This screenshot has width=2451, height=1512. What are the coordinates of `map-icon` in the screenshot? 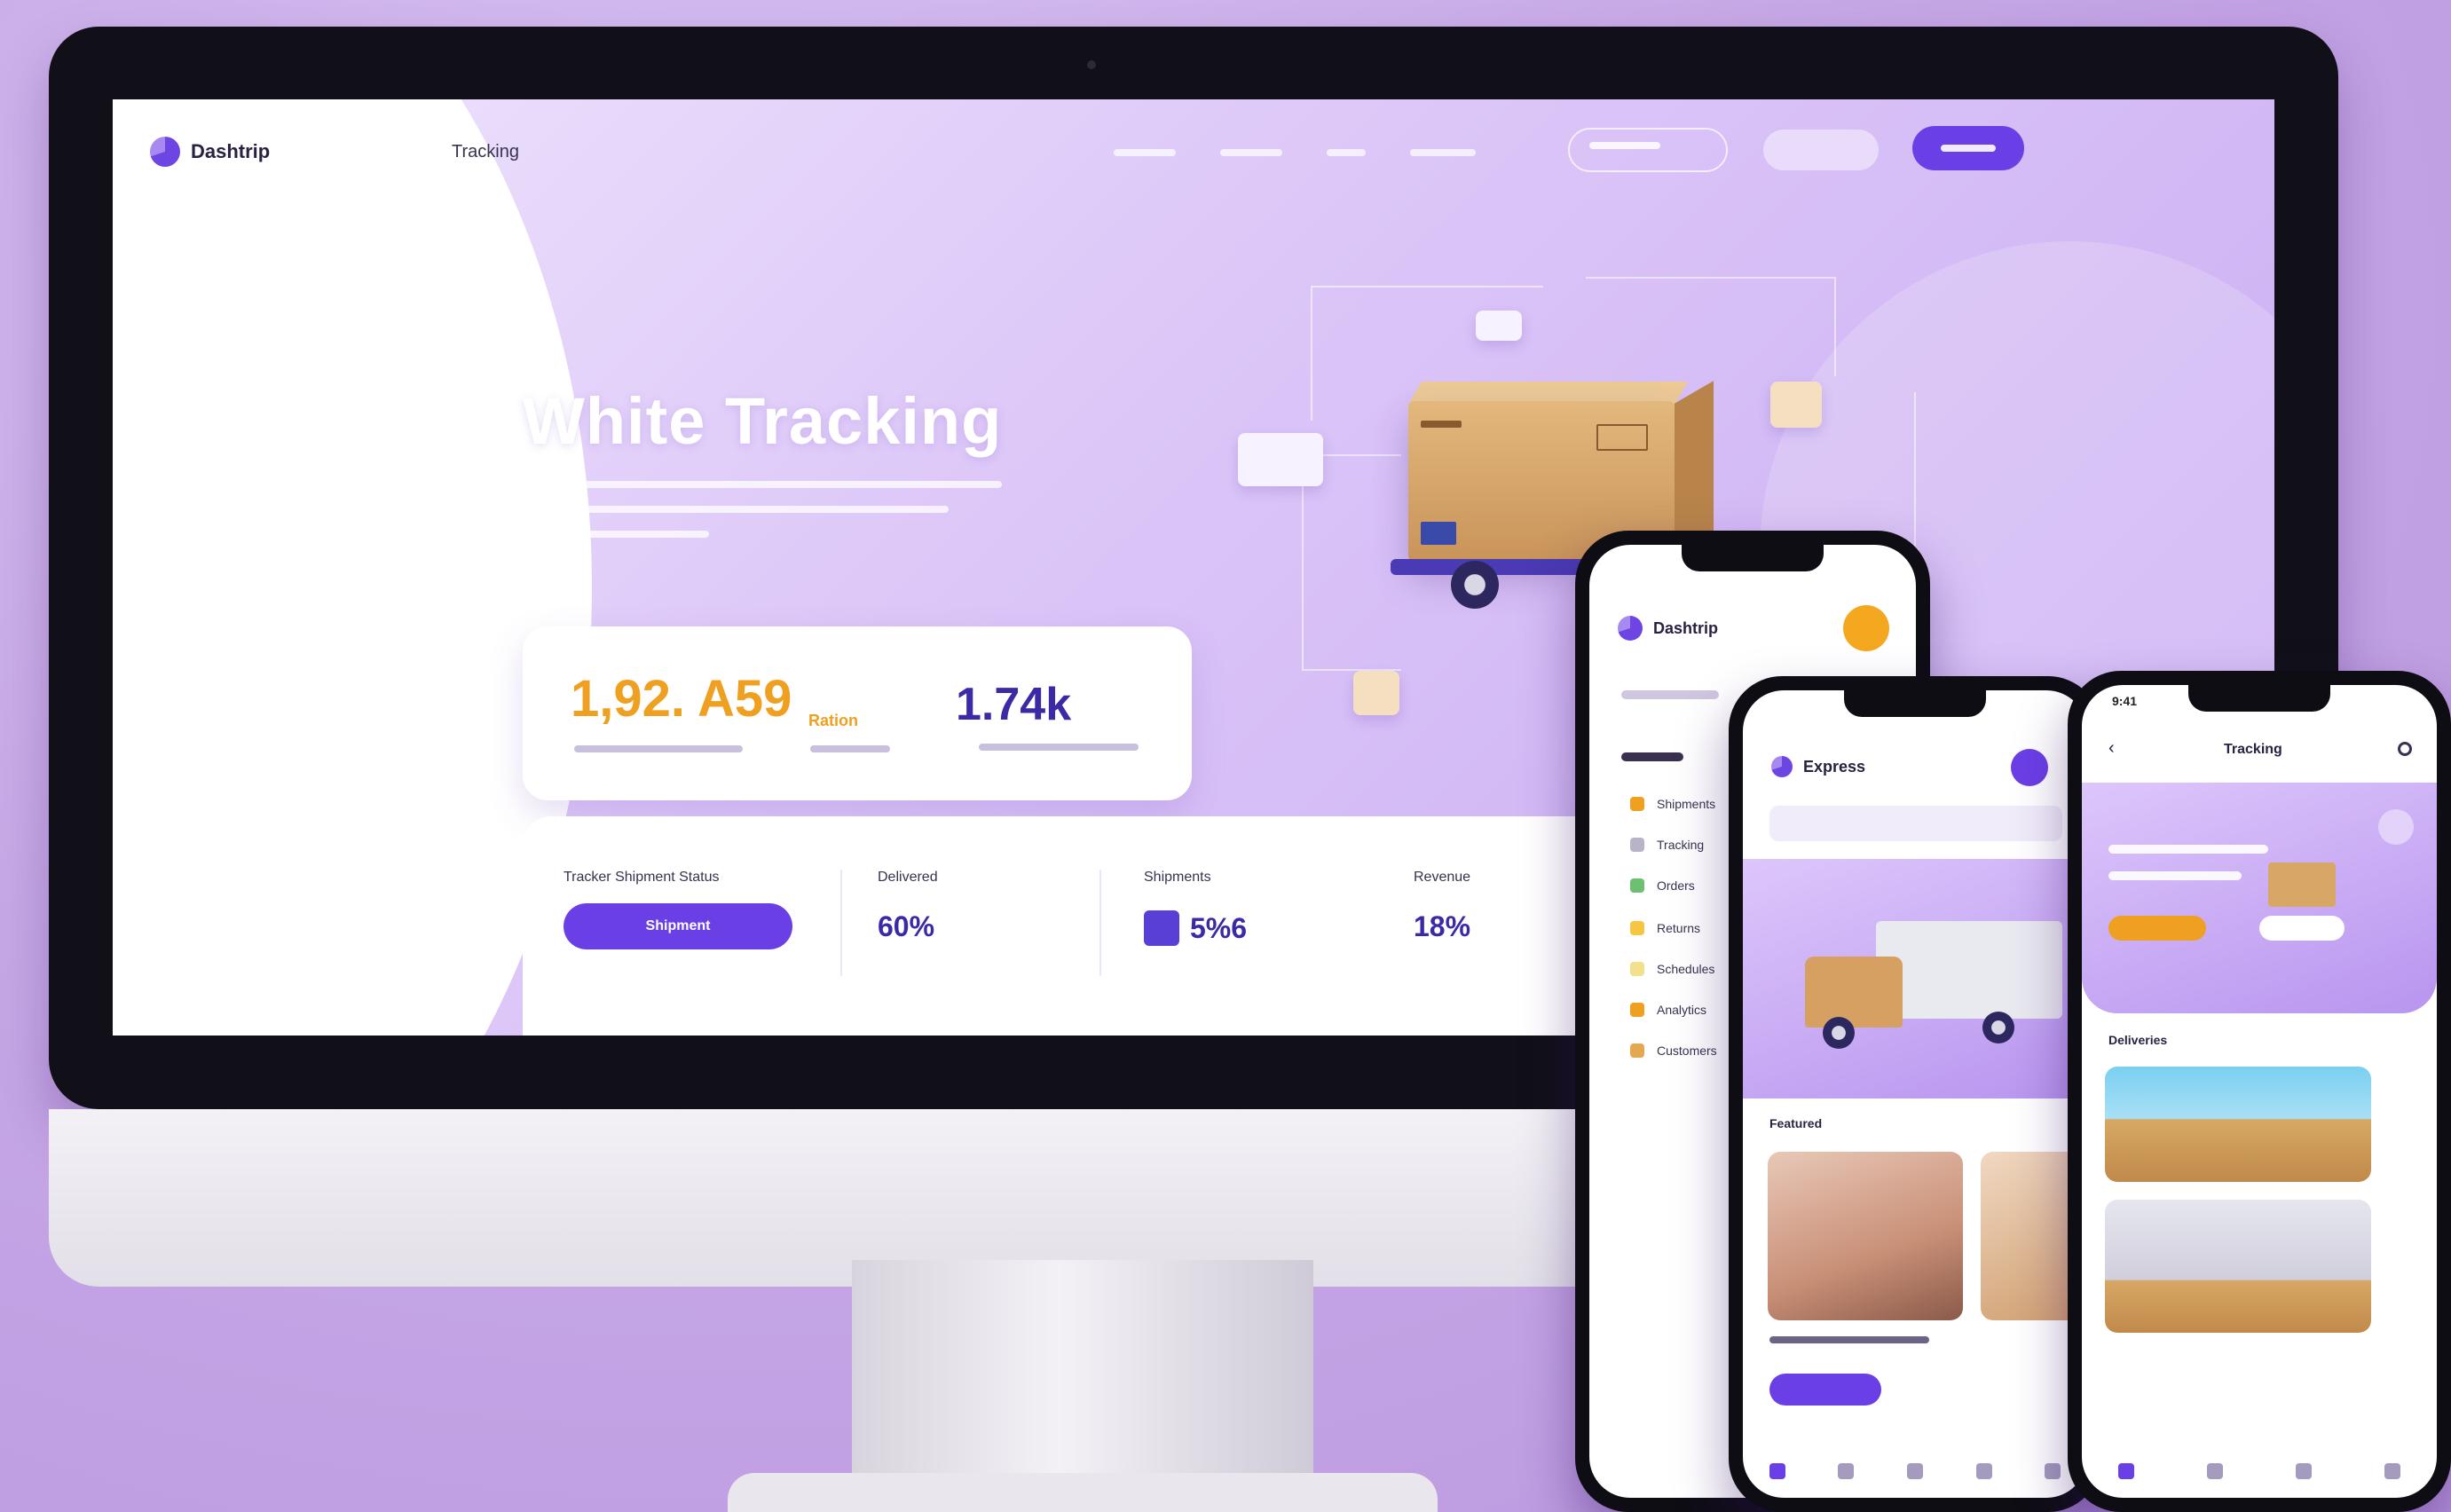 It's located at (1914, 1471).